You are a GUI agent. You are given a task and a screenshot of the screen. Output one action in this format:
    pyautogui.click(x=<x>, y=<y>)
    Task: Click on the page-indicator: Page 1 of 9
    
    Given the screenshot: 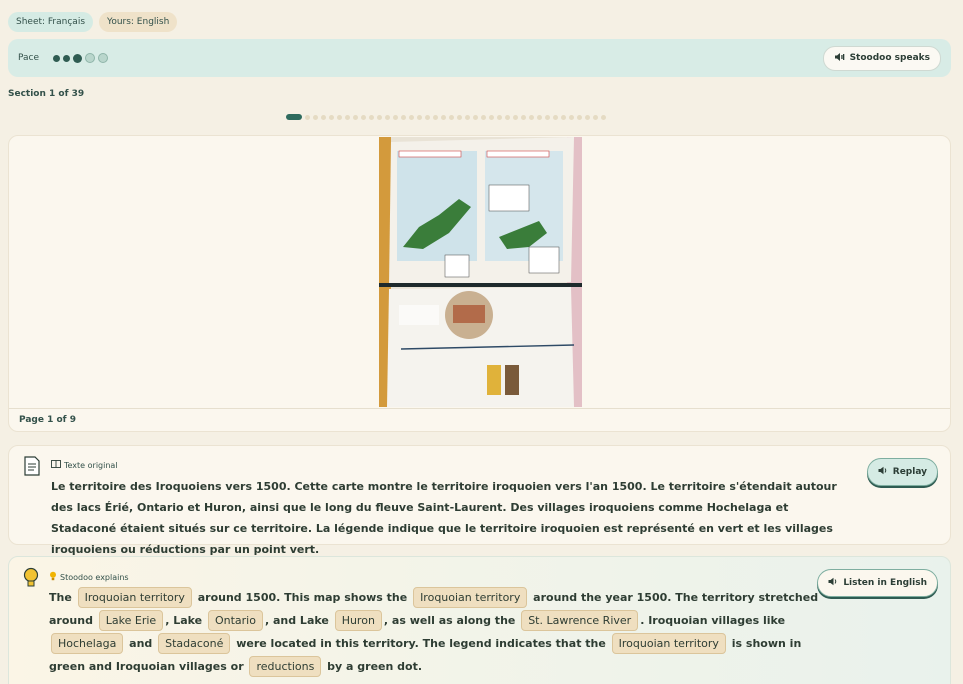 What is the action you would take?
    pyautogui.click(x=479, y=419)
    